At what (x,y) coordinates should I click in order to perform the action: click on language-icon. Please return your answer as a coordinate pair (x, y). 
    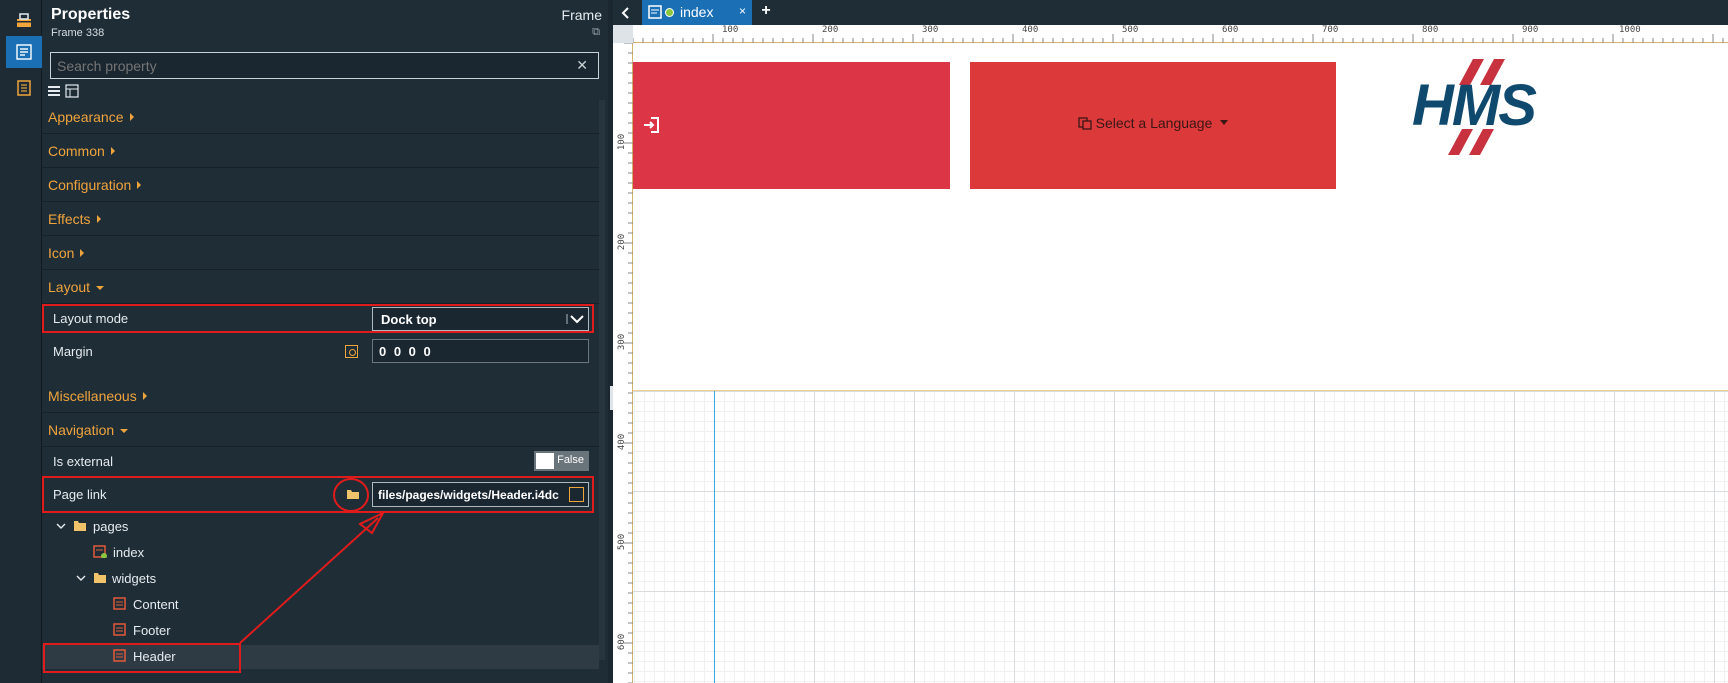
    Looking at the image, I should click on (1084, 123).